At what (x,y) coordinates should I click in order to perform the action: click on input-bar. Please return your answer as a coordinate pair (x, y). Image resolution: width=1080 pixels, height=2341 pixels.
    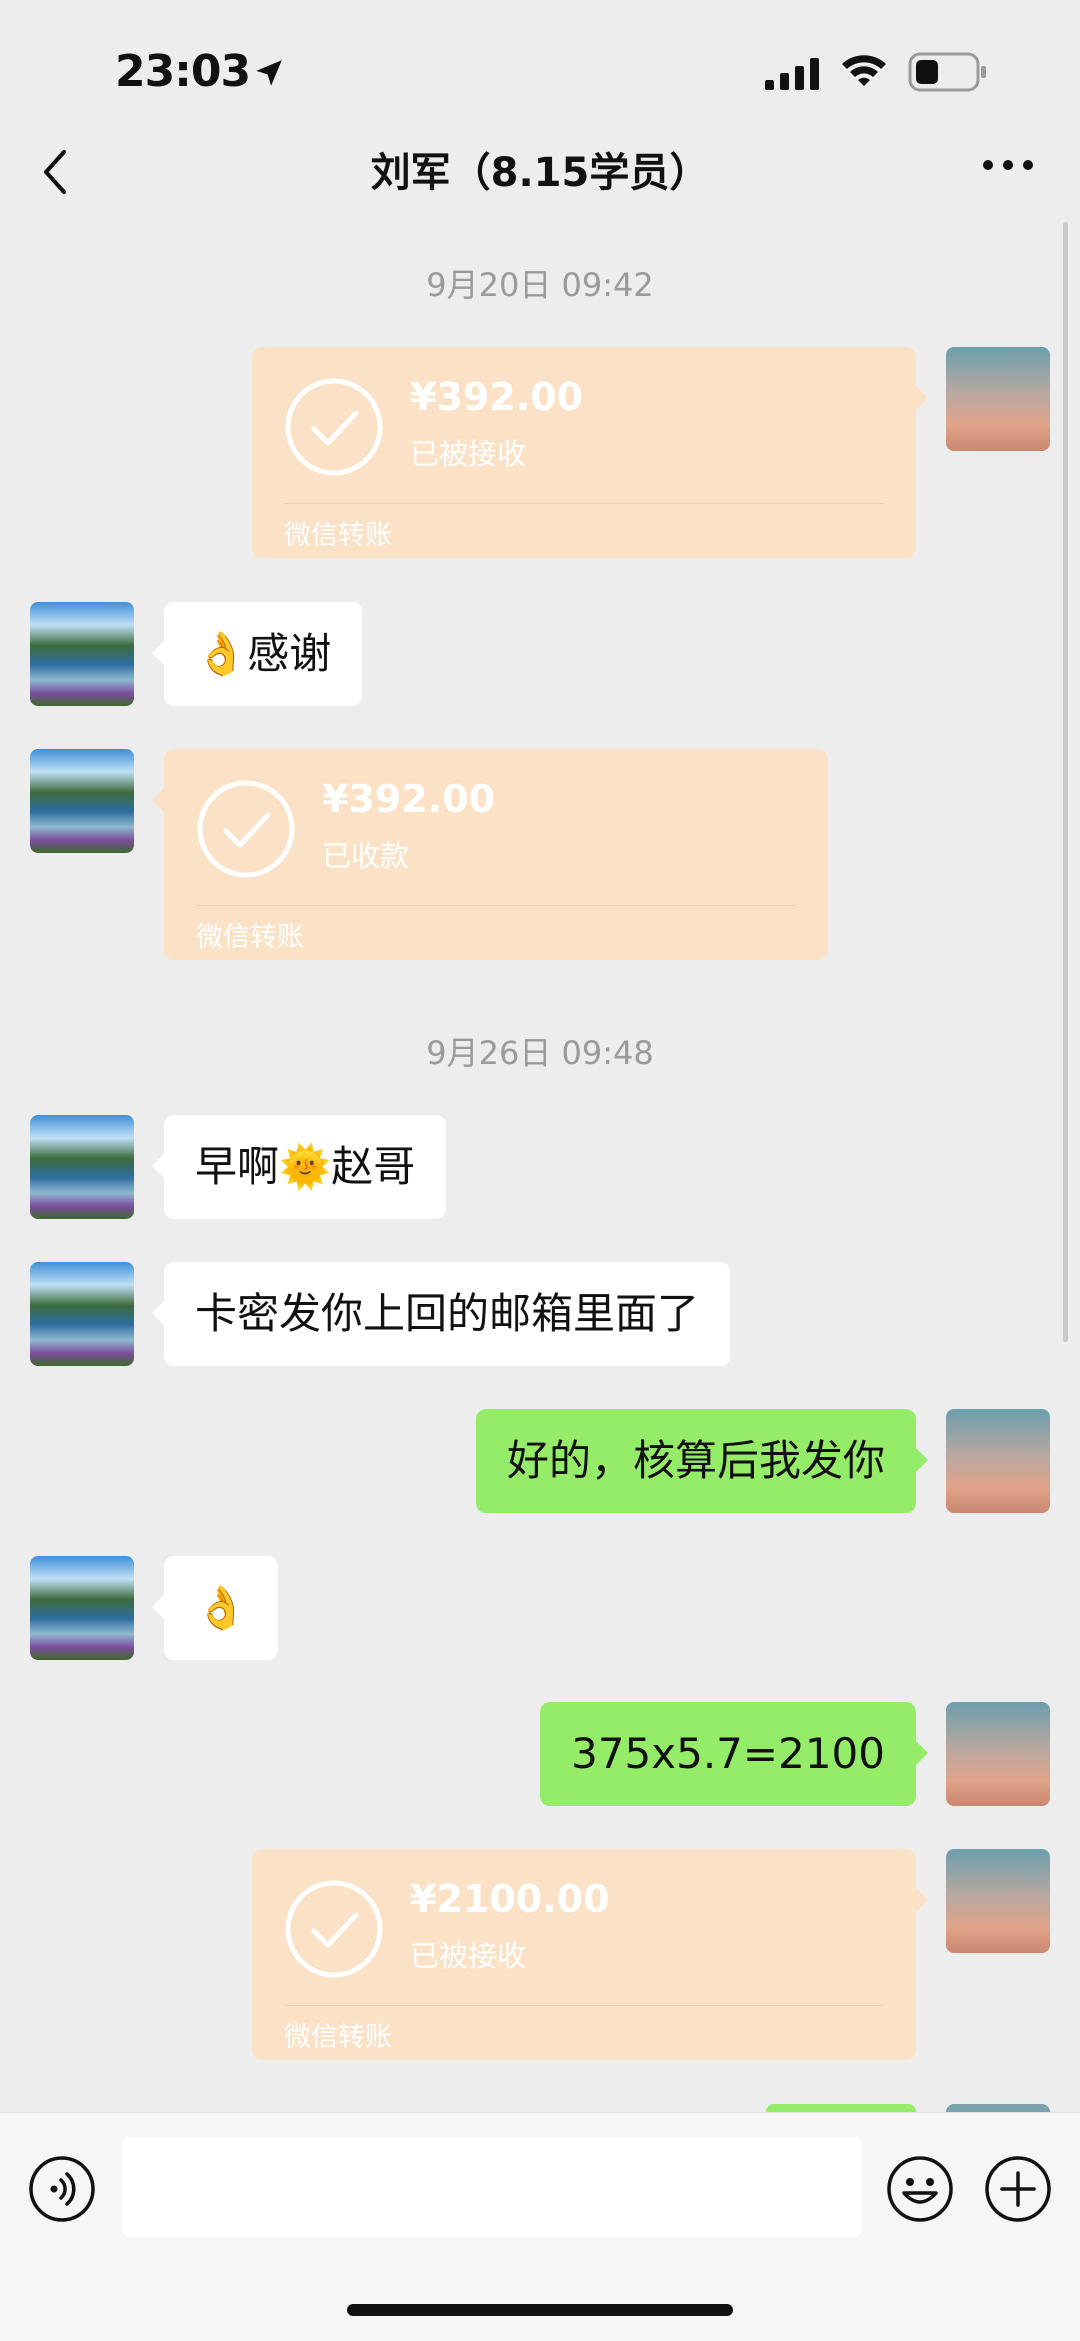
    Looking at the image, I should click on (540, 2185).